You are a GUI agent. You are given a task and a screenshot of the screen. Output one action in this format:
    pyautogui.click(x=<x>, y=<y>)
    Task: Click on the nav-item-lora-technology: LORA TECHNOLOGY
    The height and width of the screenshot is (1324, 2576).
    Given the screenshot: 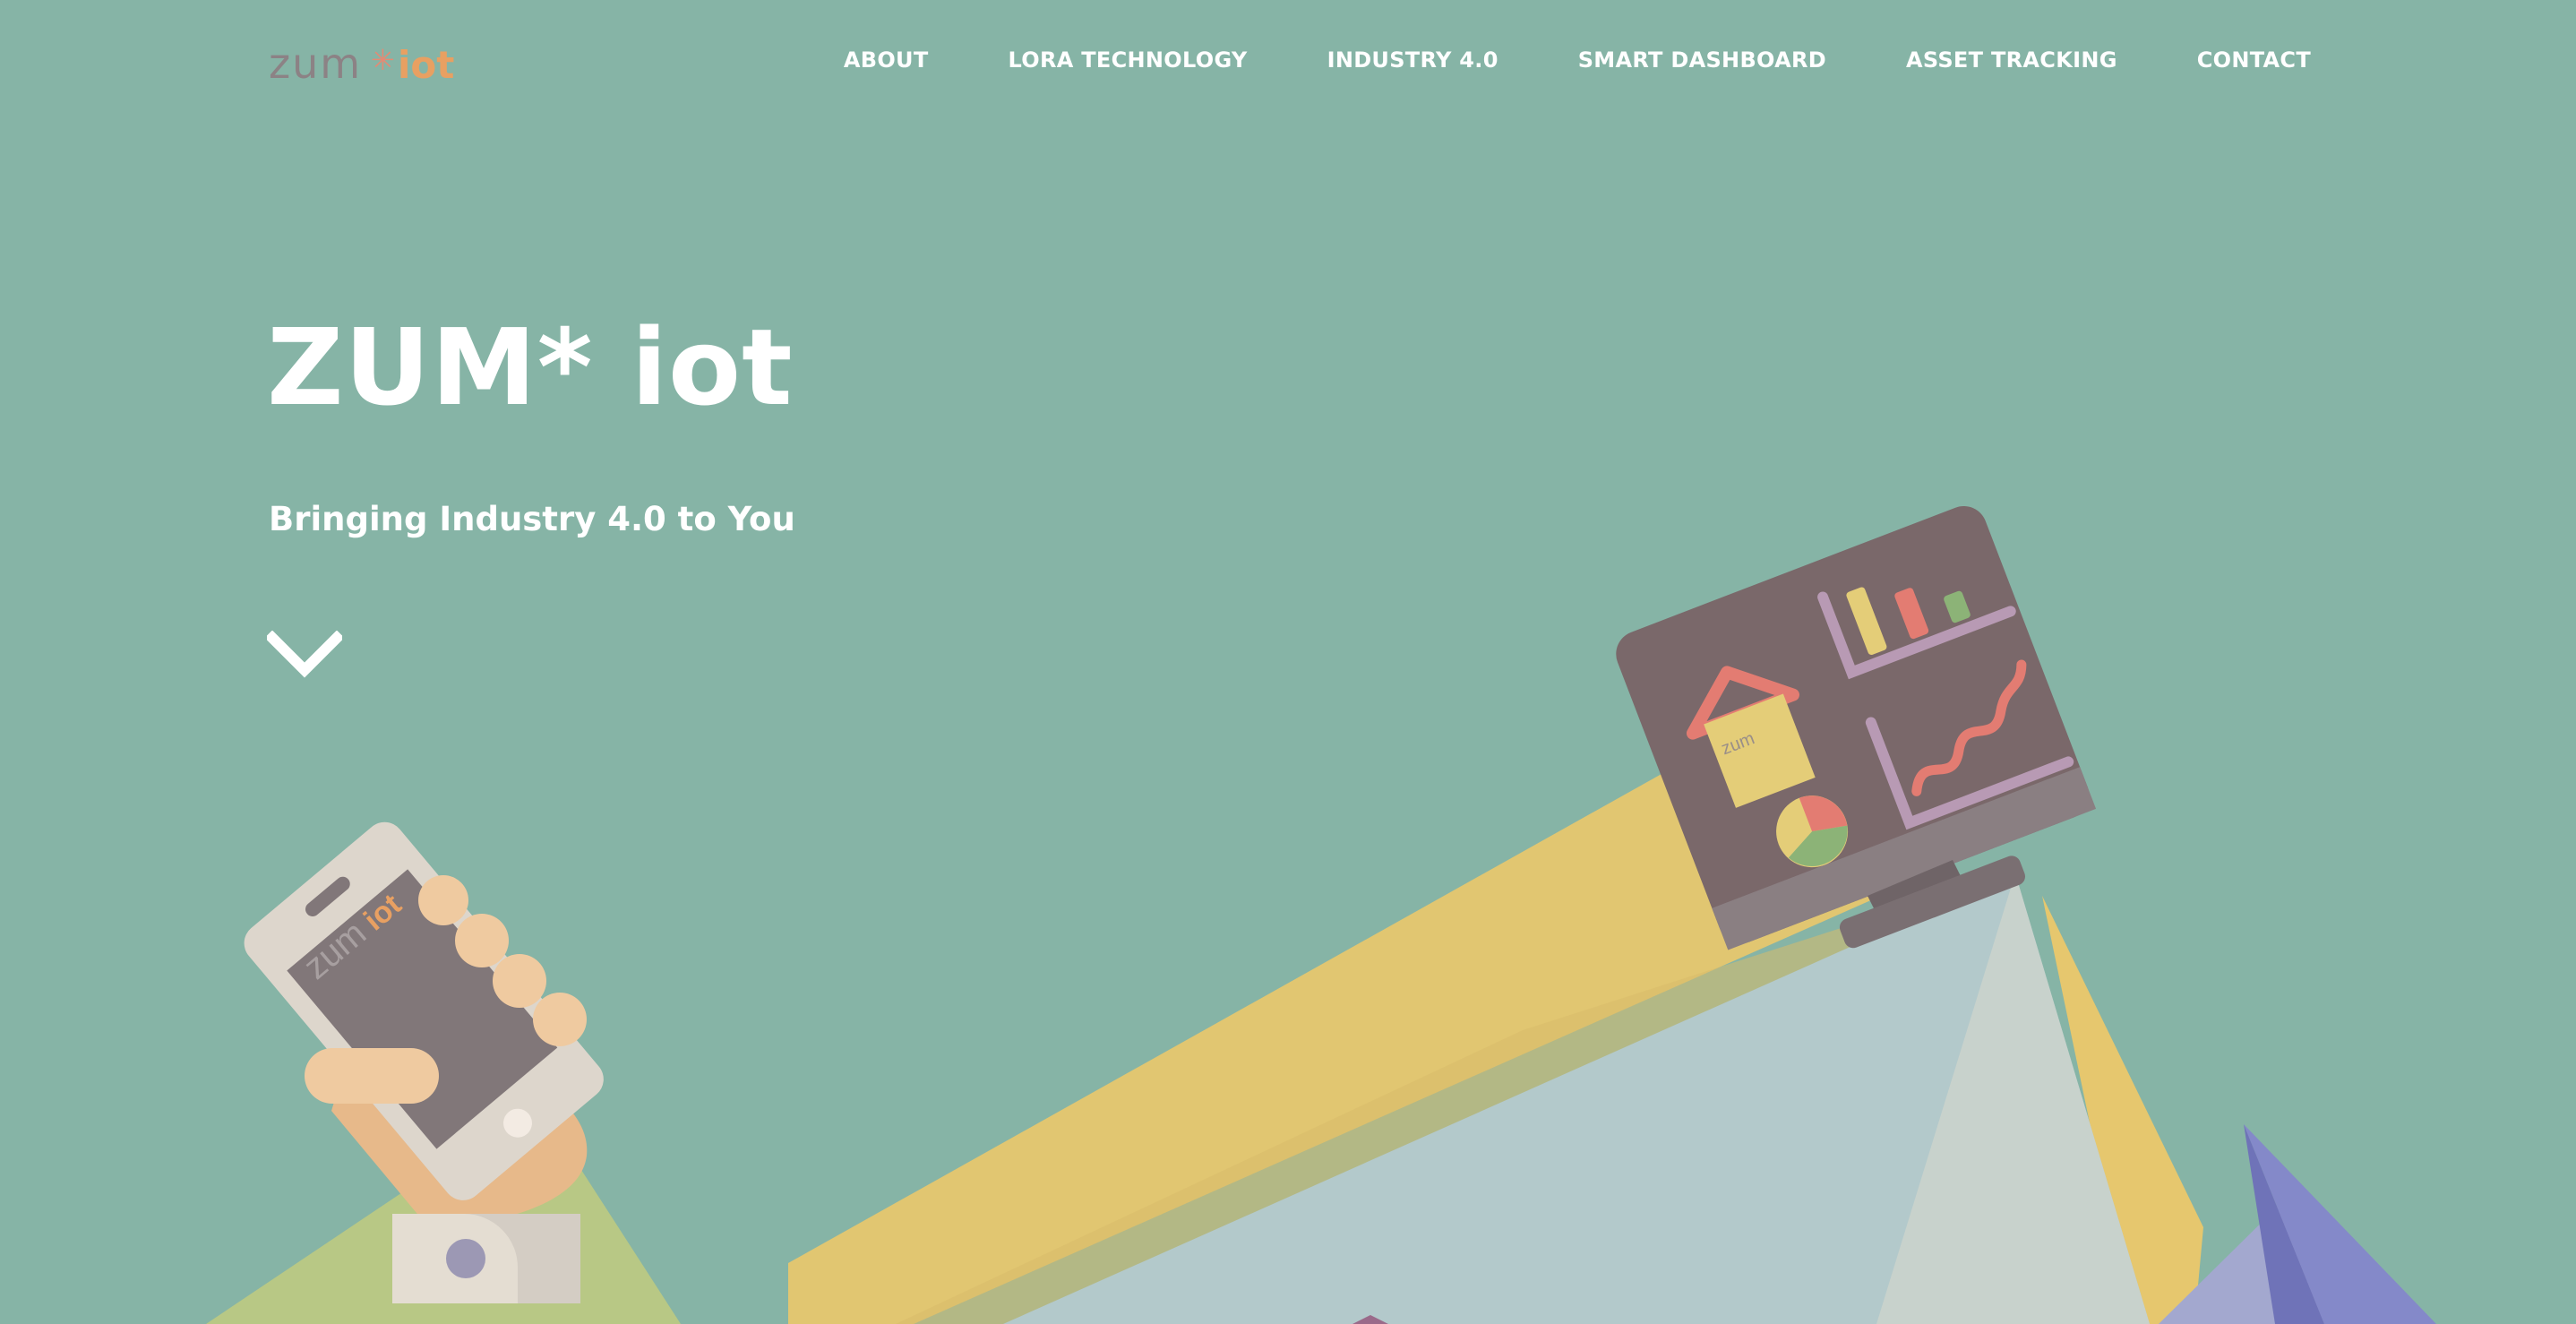 What is the action you would take?
    pyautogui.click(x=1128, y=60)
    